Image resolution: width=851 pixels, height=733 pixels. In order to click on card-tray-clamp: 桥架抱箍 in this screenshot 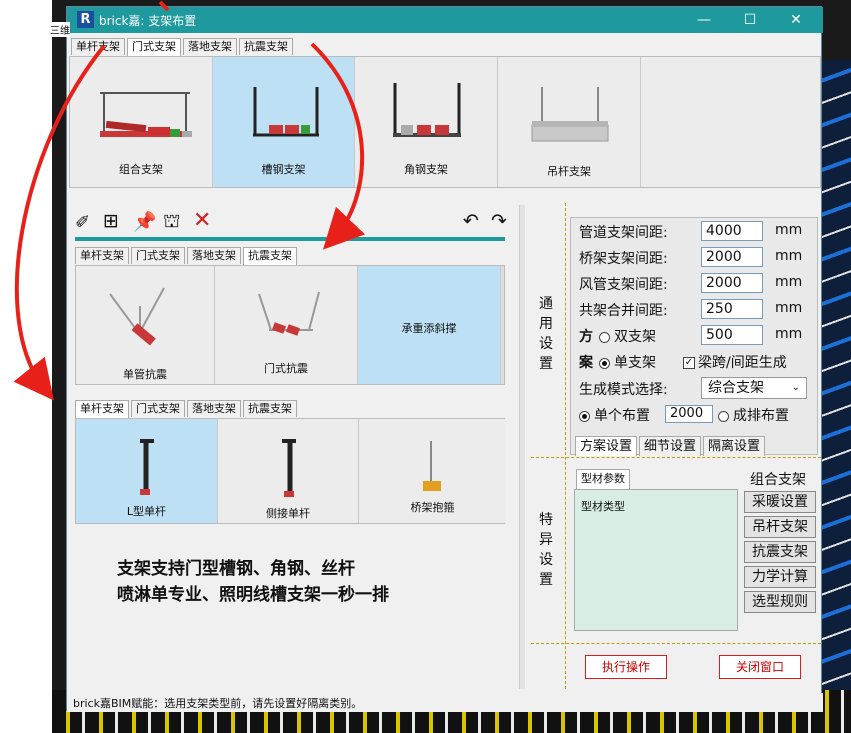, I will do `click(432, 471)`.